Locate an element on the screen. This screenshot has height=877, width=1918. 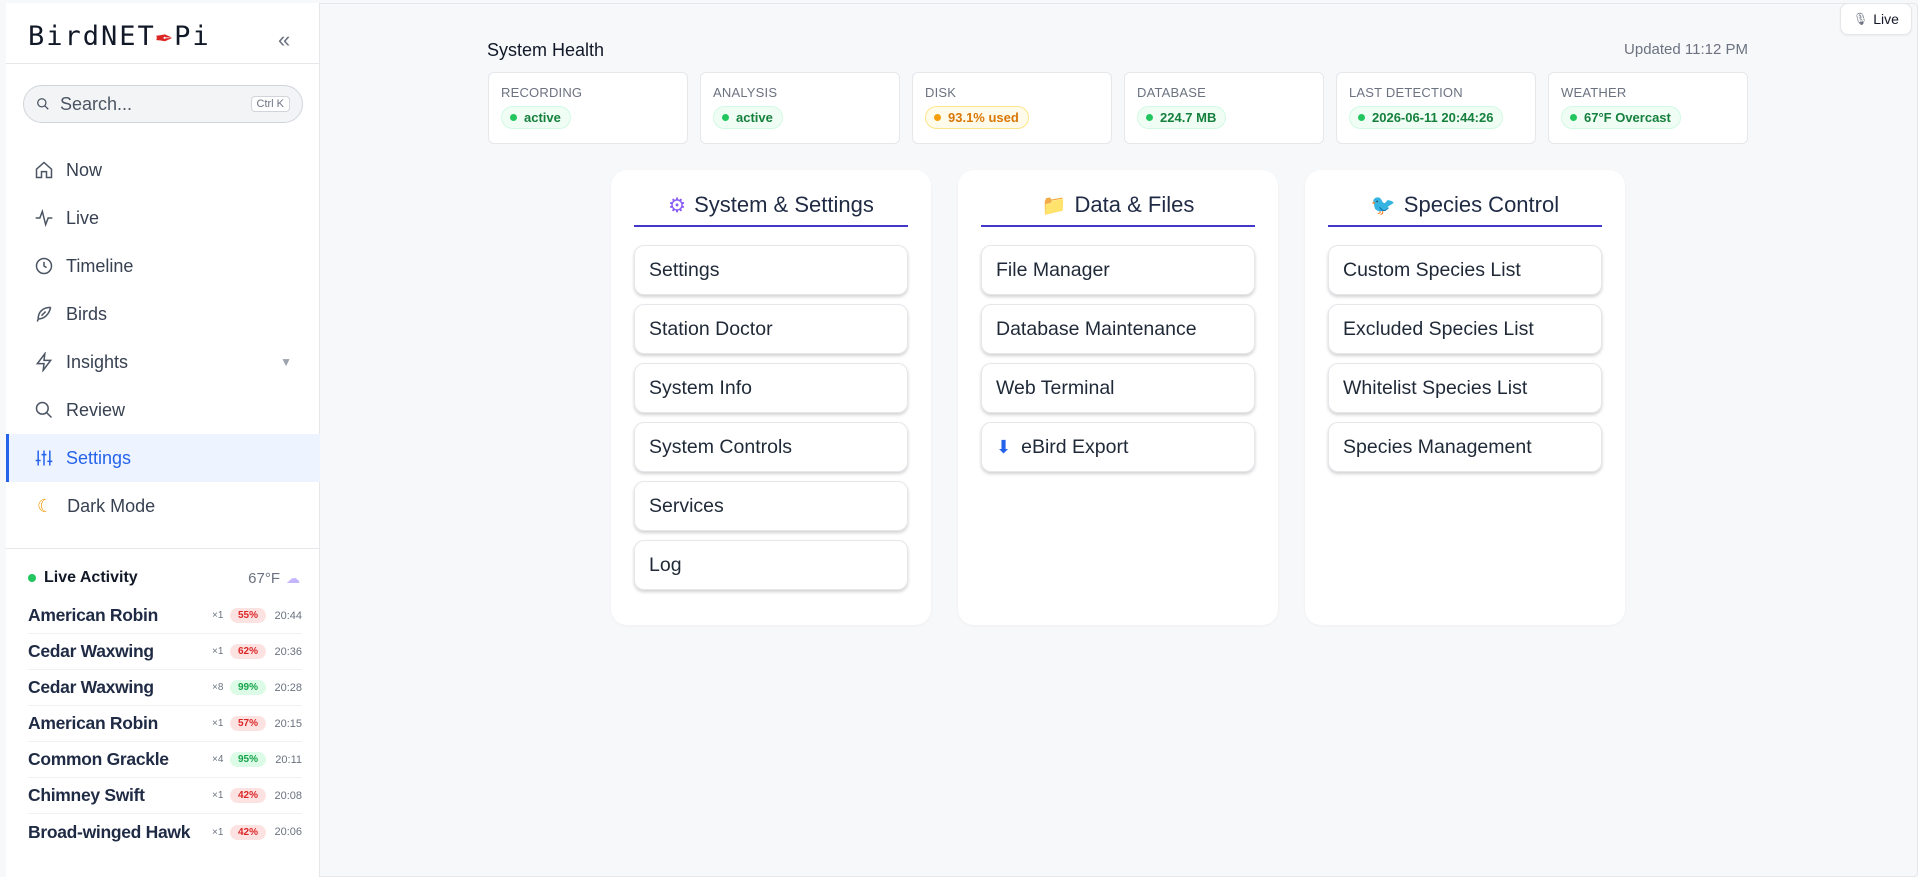
nav-item-review: Review is located at coordinates (163, 410).